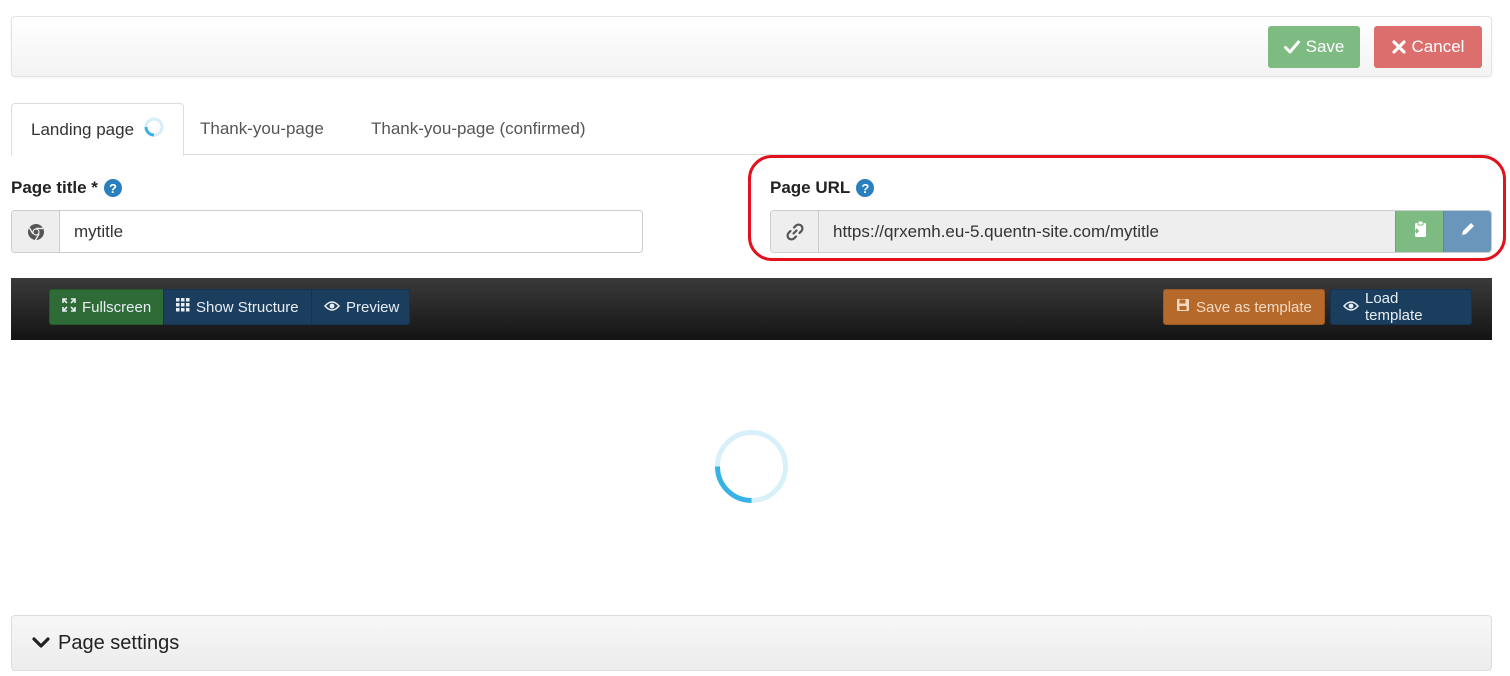 The width and height of the screenshot is (1510, 676). I want to click on top-action-bar: Save Cancel, so click(751, 46).